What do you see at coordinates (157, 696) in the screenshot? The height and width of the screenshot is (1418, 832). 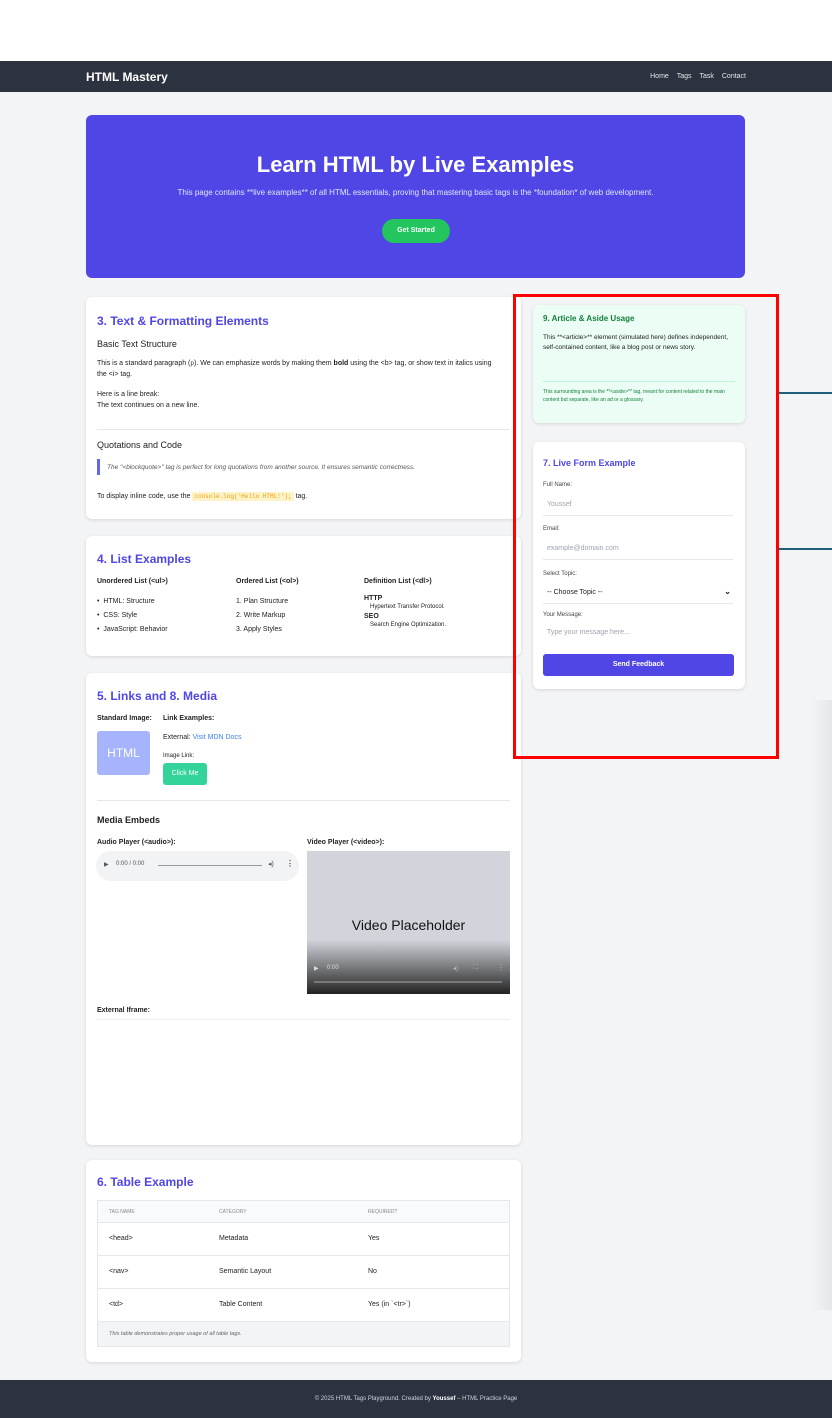 I see `links-media-title: 5. Links and 8. Media` at bounding box center [157, 696].